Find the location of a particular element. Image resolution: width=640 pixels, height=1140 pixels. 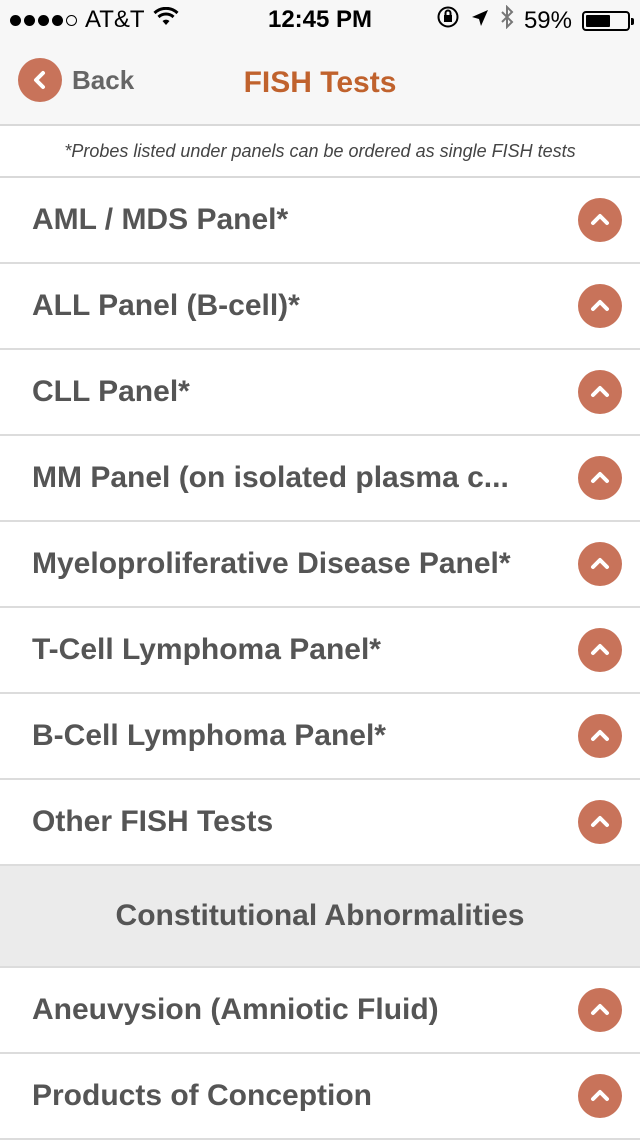

navigation-bar: Back FISH Tests is located at coordinates (320, 83).